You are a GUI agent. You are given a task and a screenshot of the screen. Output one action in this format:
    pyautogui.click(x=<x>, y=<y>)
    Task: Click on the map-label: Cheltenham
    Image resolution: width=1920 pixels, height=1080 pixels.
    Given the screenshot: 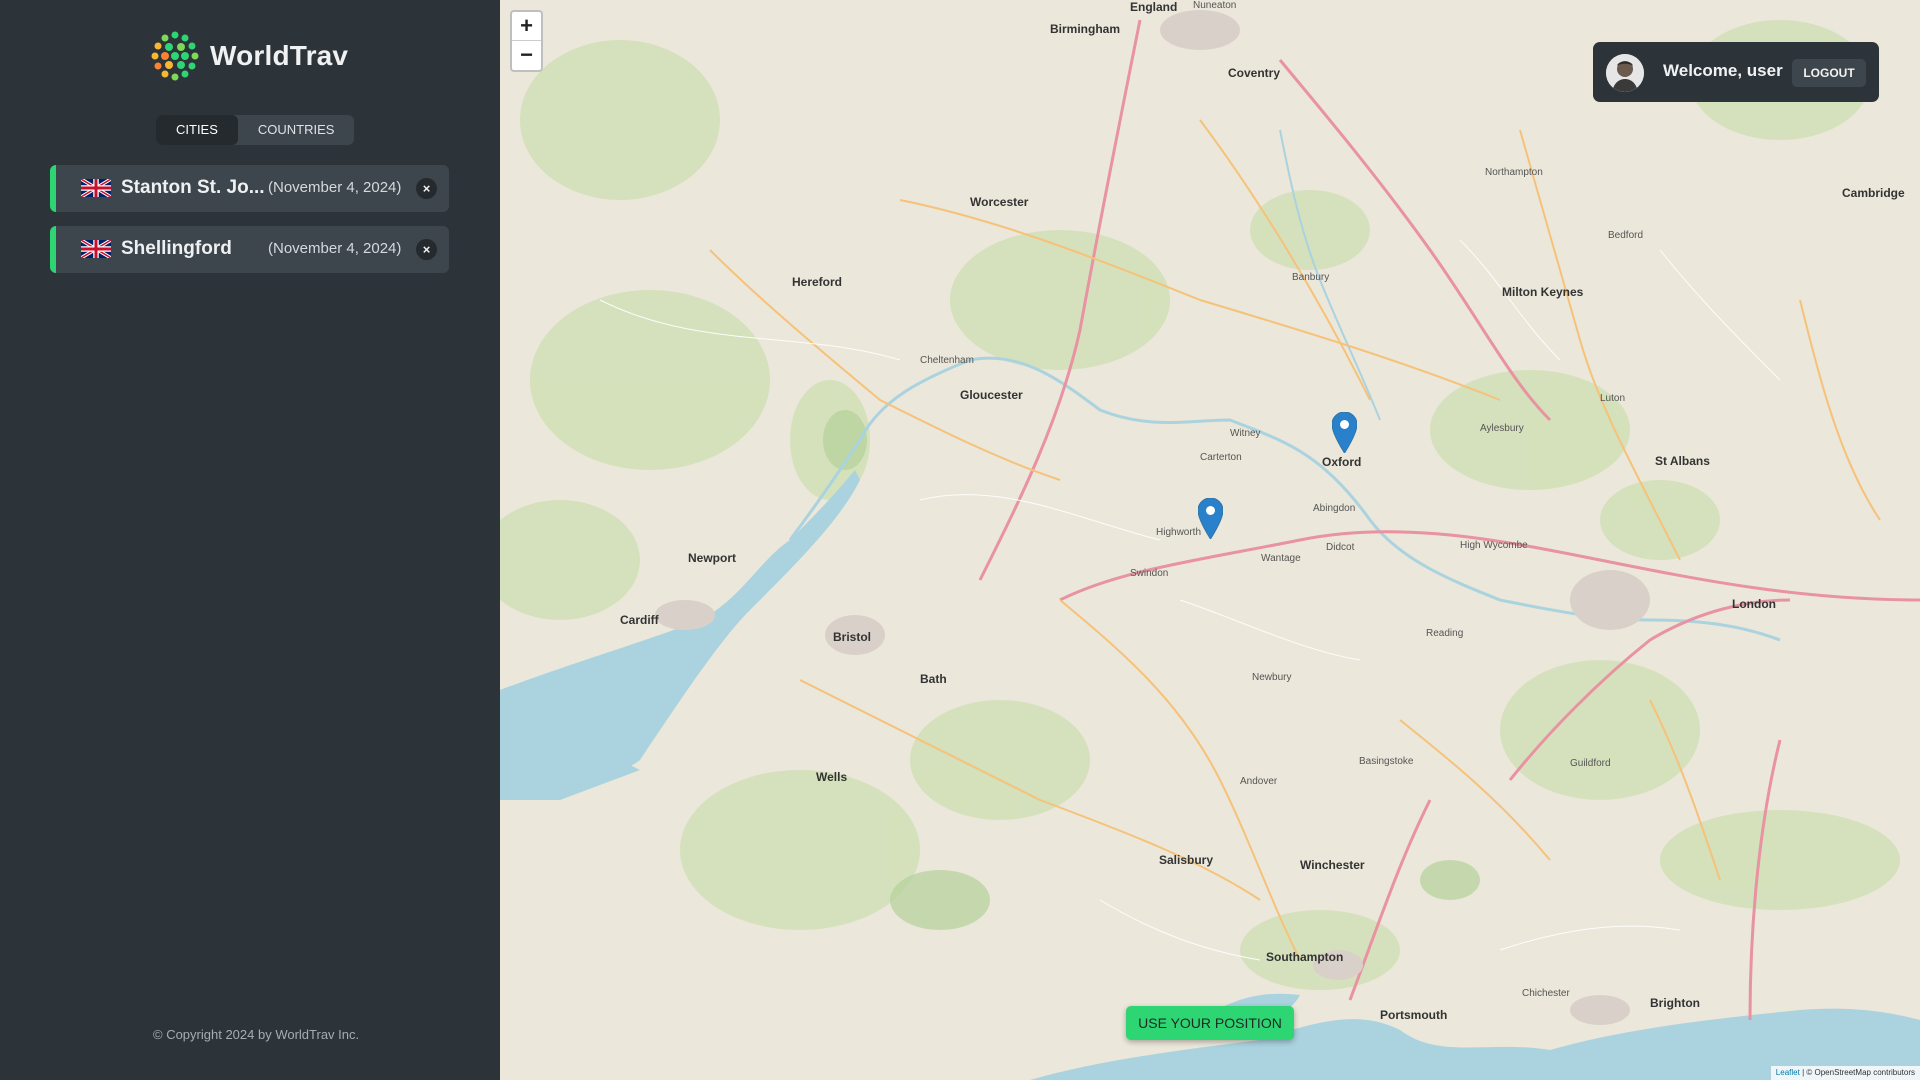 What is the action you would take?
    pyautogui.click(x=947, y=360)
    